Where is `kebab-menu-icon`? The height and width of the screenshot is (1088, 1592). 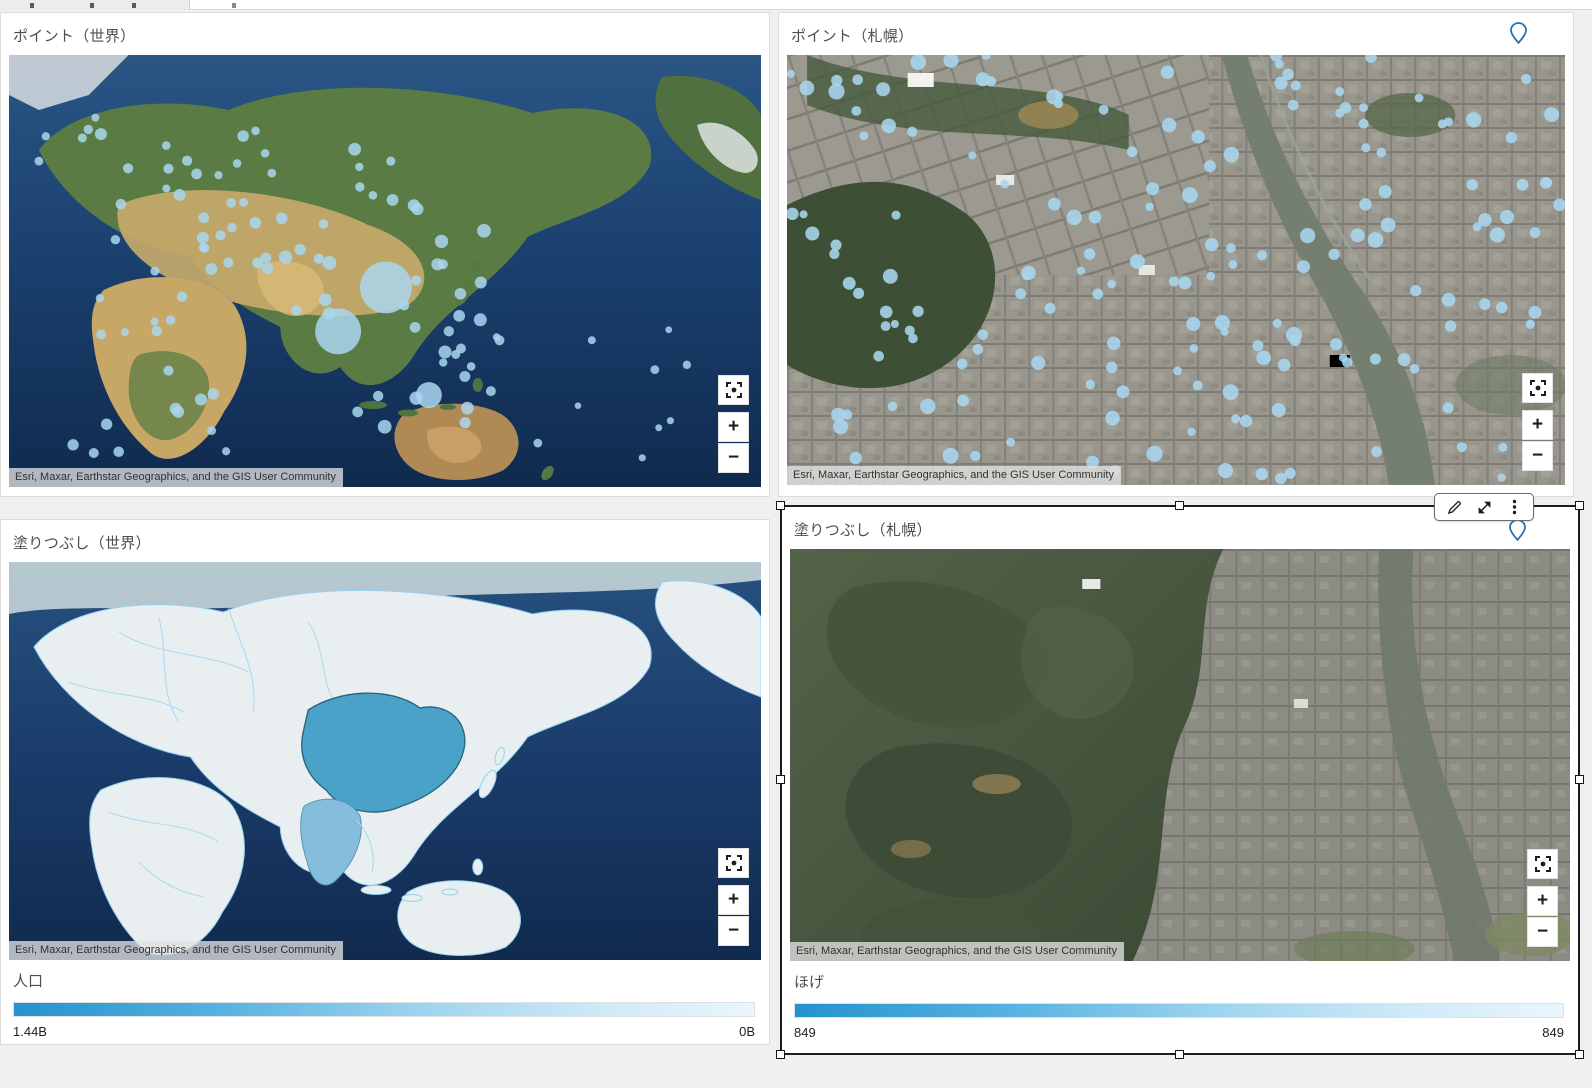
kebab-menu-icon is located at coordinates (1514, 507).